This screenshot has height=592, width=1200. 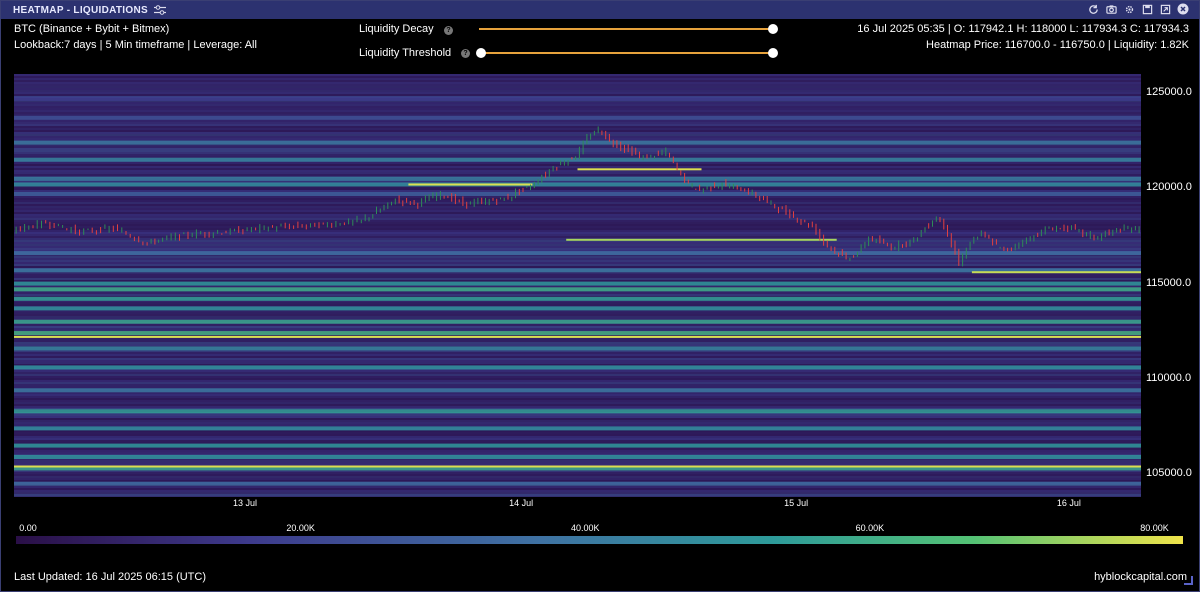 What do you see at coordinates (465, 53) in the screenshot?
I see `threshold-help-icon: ?` at bounding box center [465, 53].